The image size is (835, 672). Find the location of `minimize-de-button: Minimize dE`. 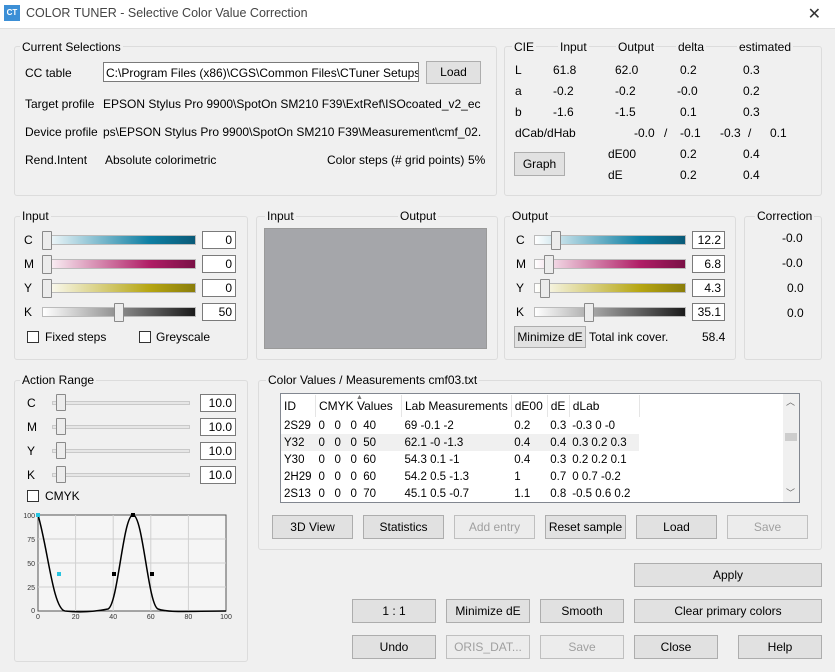

minimize-de-button: Minimize dE is located at coordinates (488, 611).